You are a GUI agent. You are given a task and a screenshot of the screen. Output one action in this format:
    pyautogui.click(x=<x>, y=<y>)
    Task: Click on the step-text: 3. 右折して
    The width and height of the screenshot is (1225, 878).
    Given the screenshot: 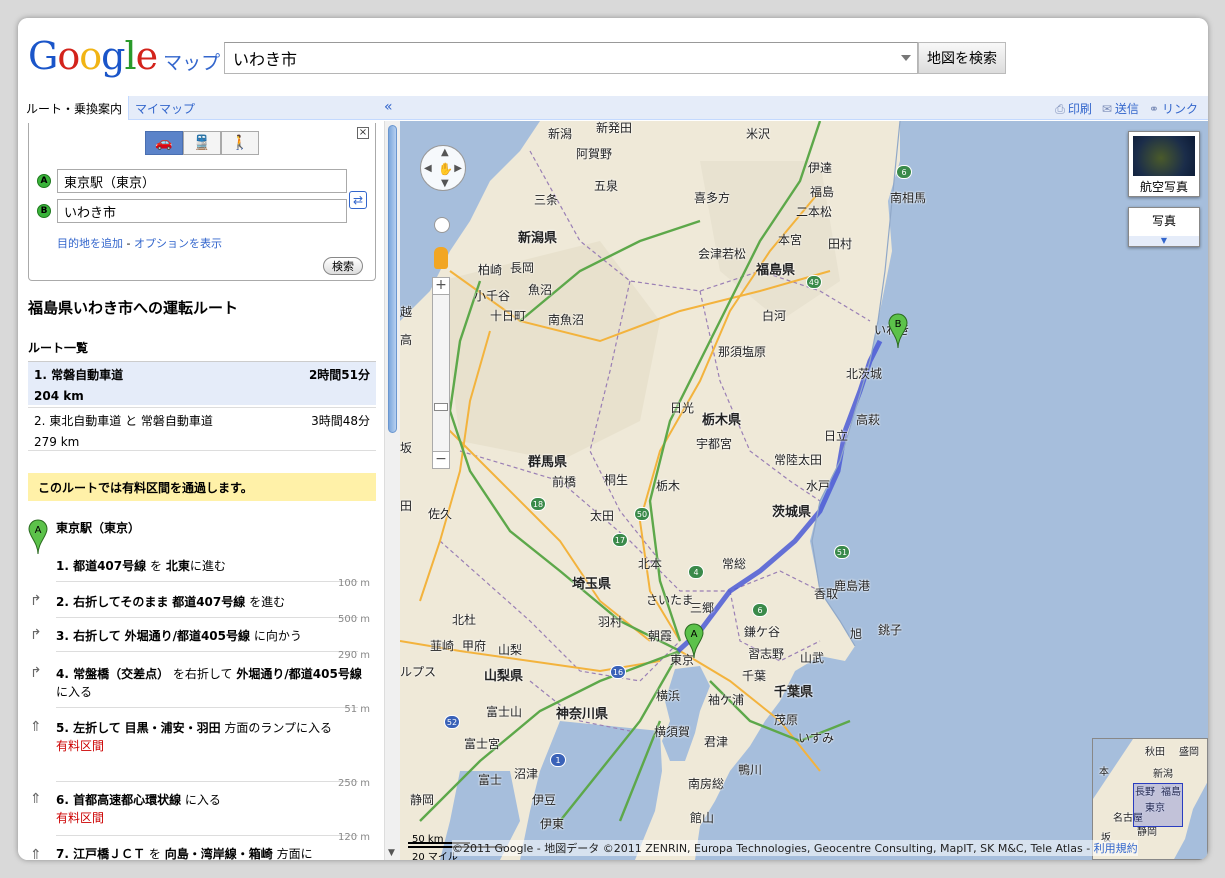 What is the action you would take?
    pyautogui.click(x=88, y=636)
    